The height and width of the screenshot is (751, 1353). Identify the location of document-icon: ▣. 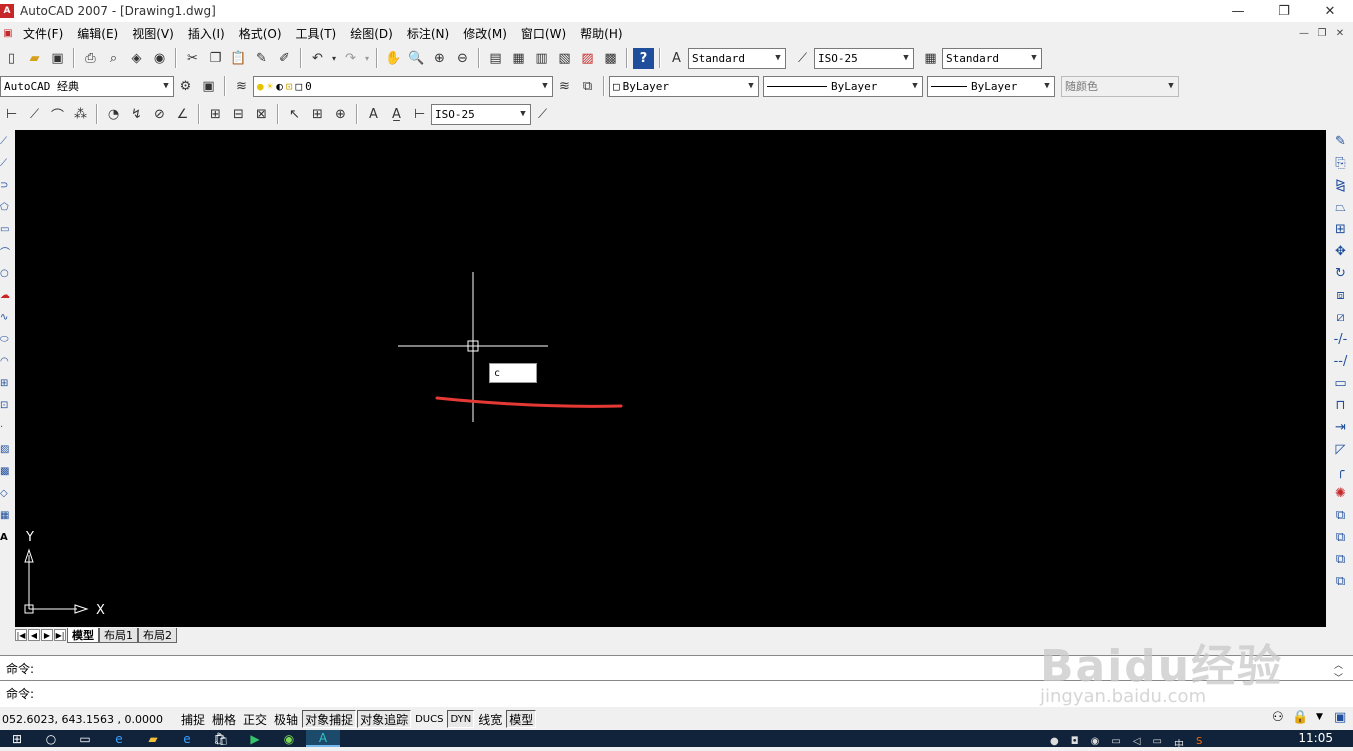
(8, 33).